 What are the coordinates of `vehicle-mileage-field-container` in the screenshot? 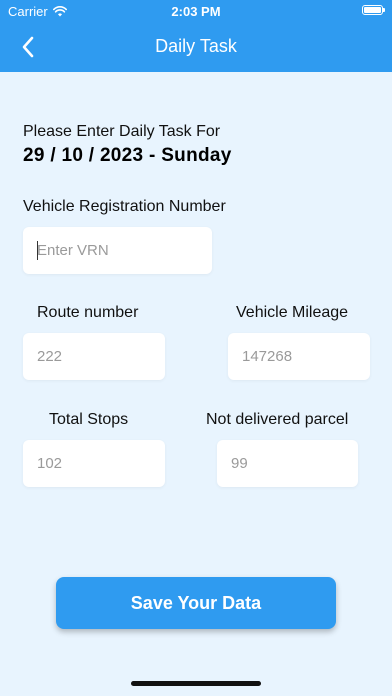 It's located at (299, 356).